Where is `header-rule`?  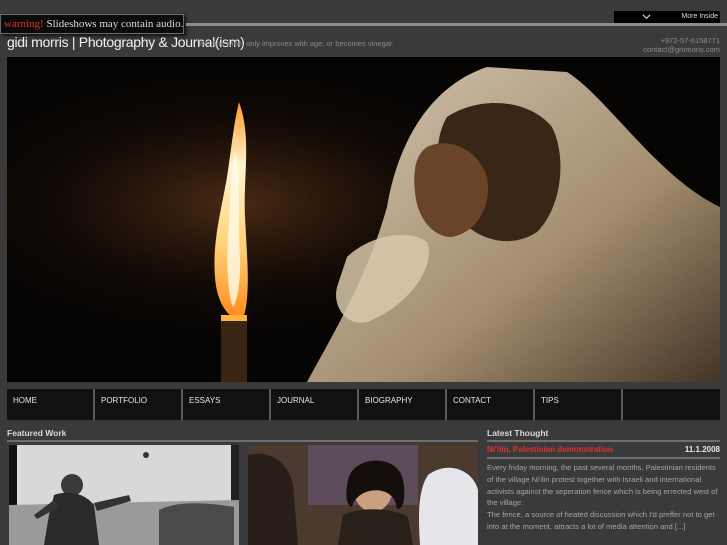 header-rule is located at coordinates (456, 24).